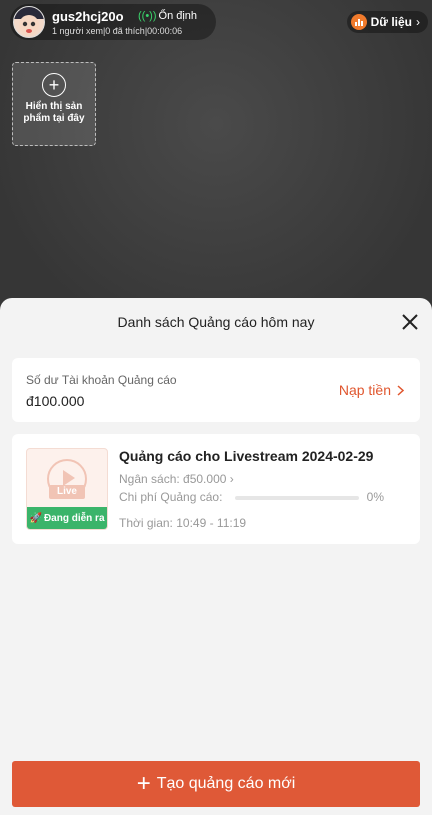 Image resolution: width=432 pixels, height=815 pixels. I want to click on data-button: Dữ liệu ›, so click(387, 22).